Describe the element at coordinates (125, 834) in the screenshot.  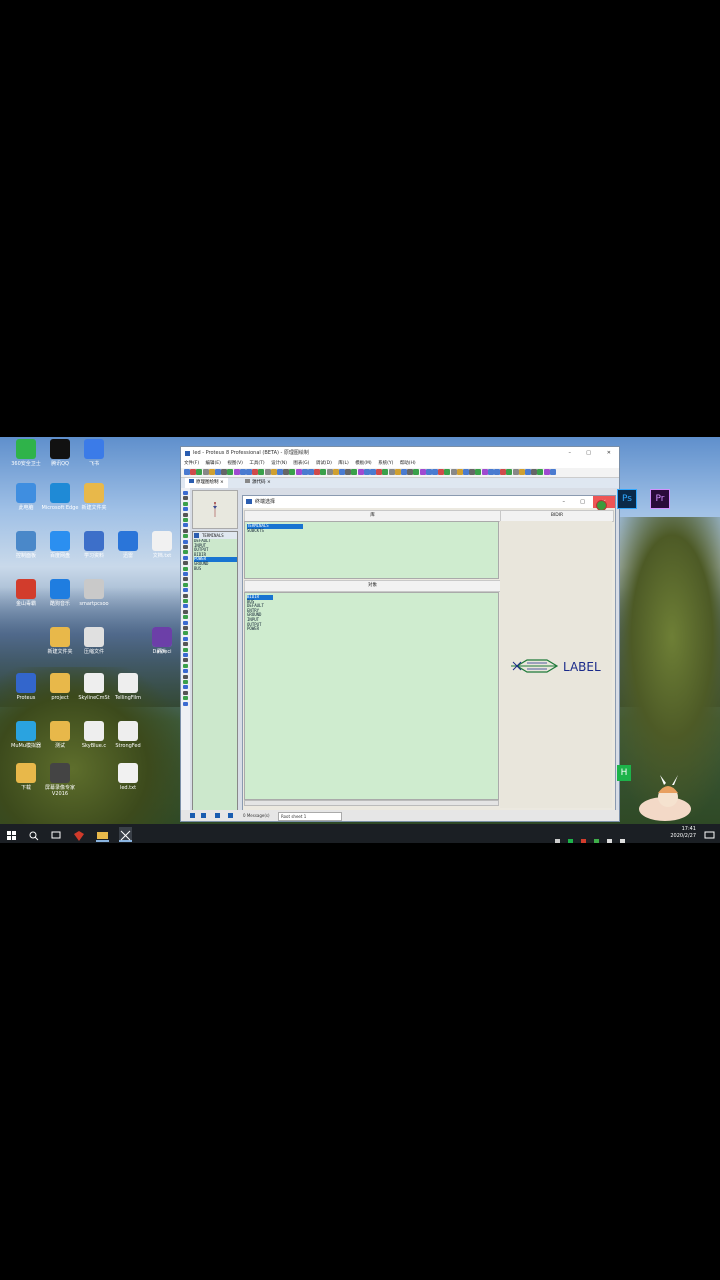
I see `proteus-taskbar-icon` at that location.